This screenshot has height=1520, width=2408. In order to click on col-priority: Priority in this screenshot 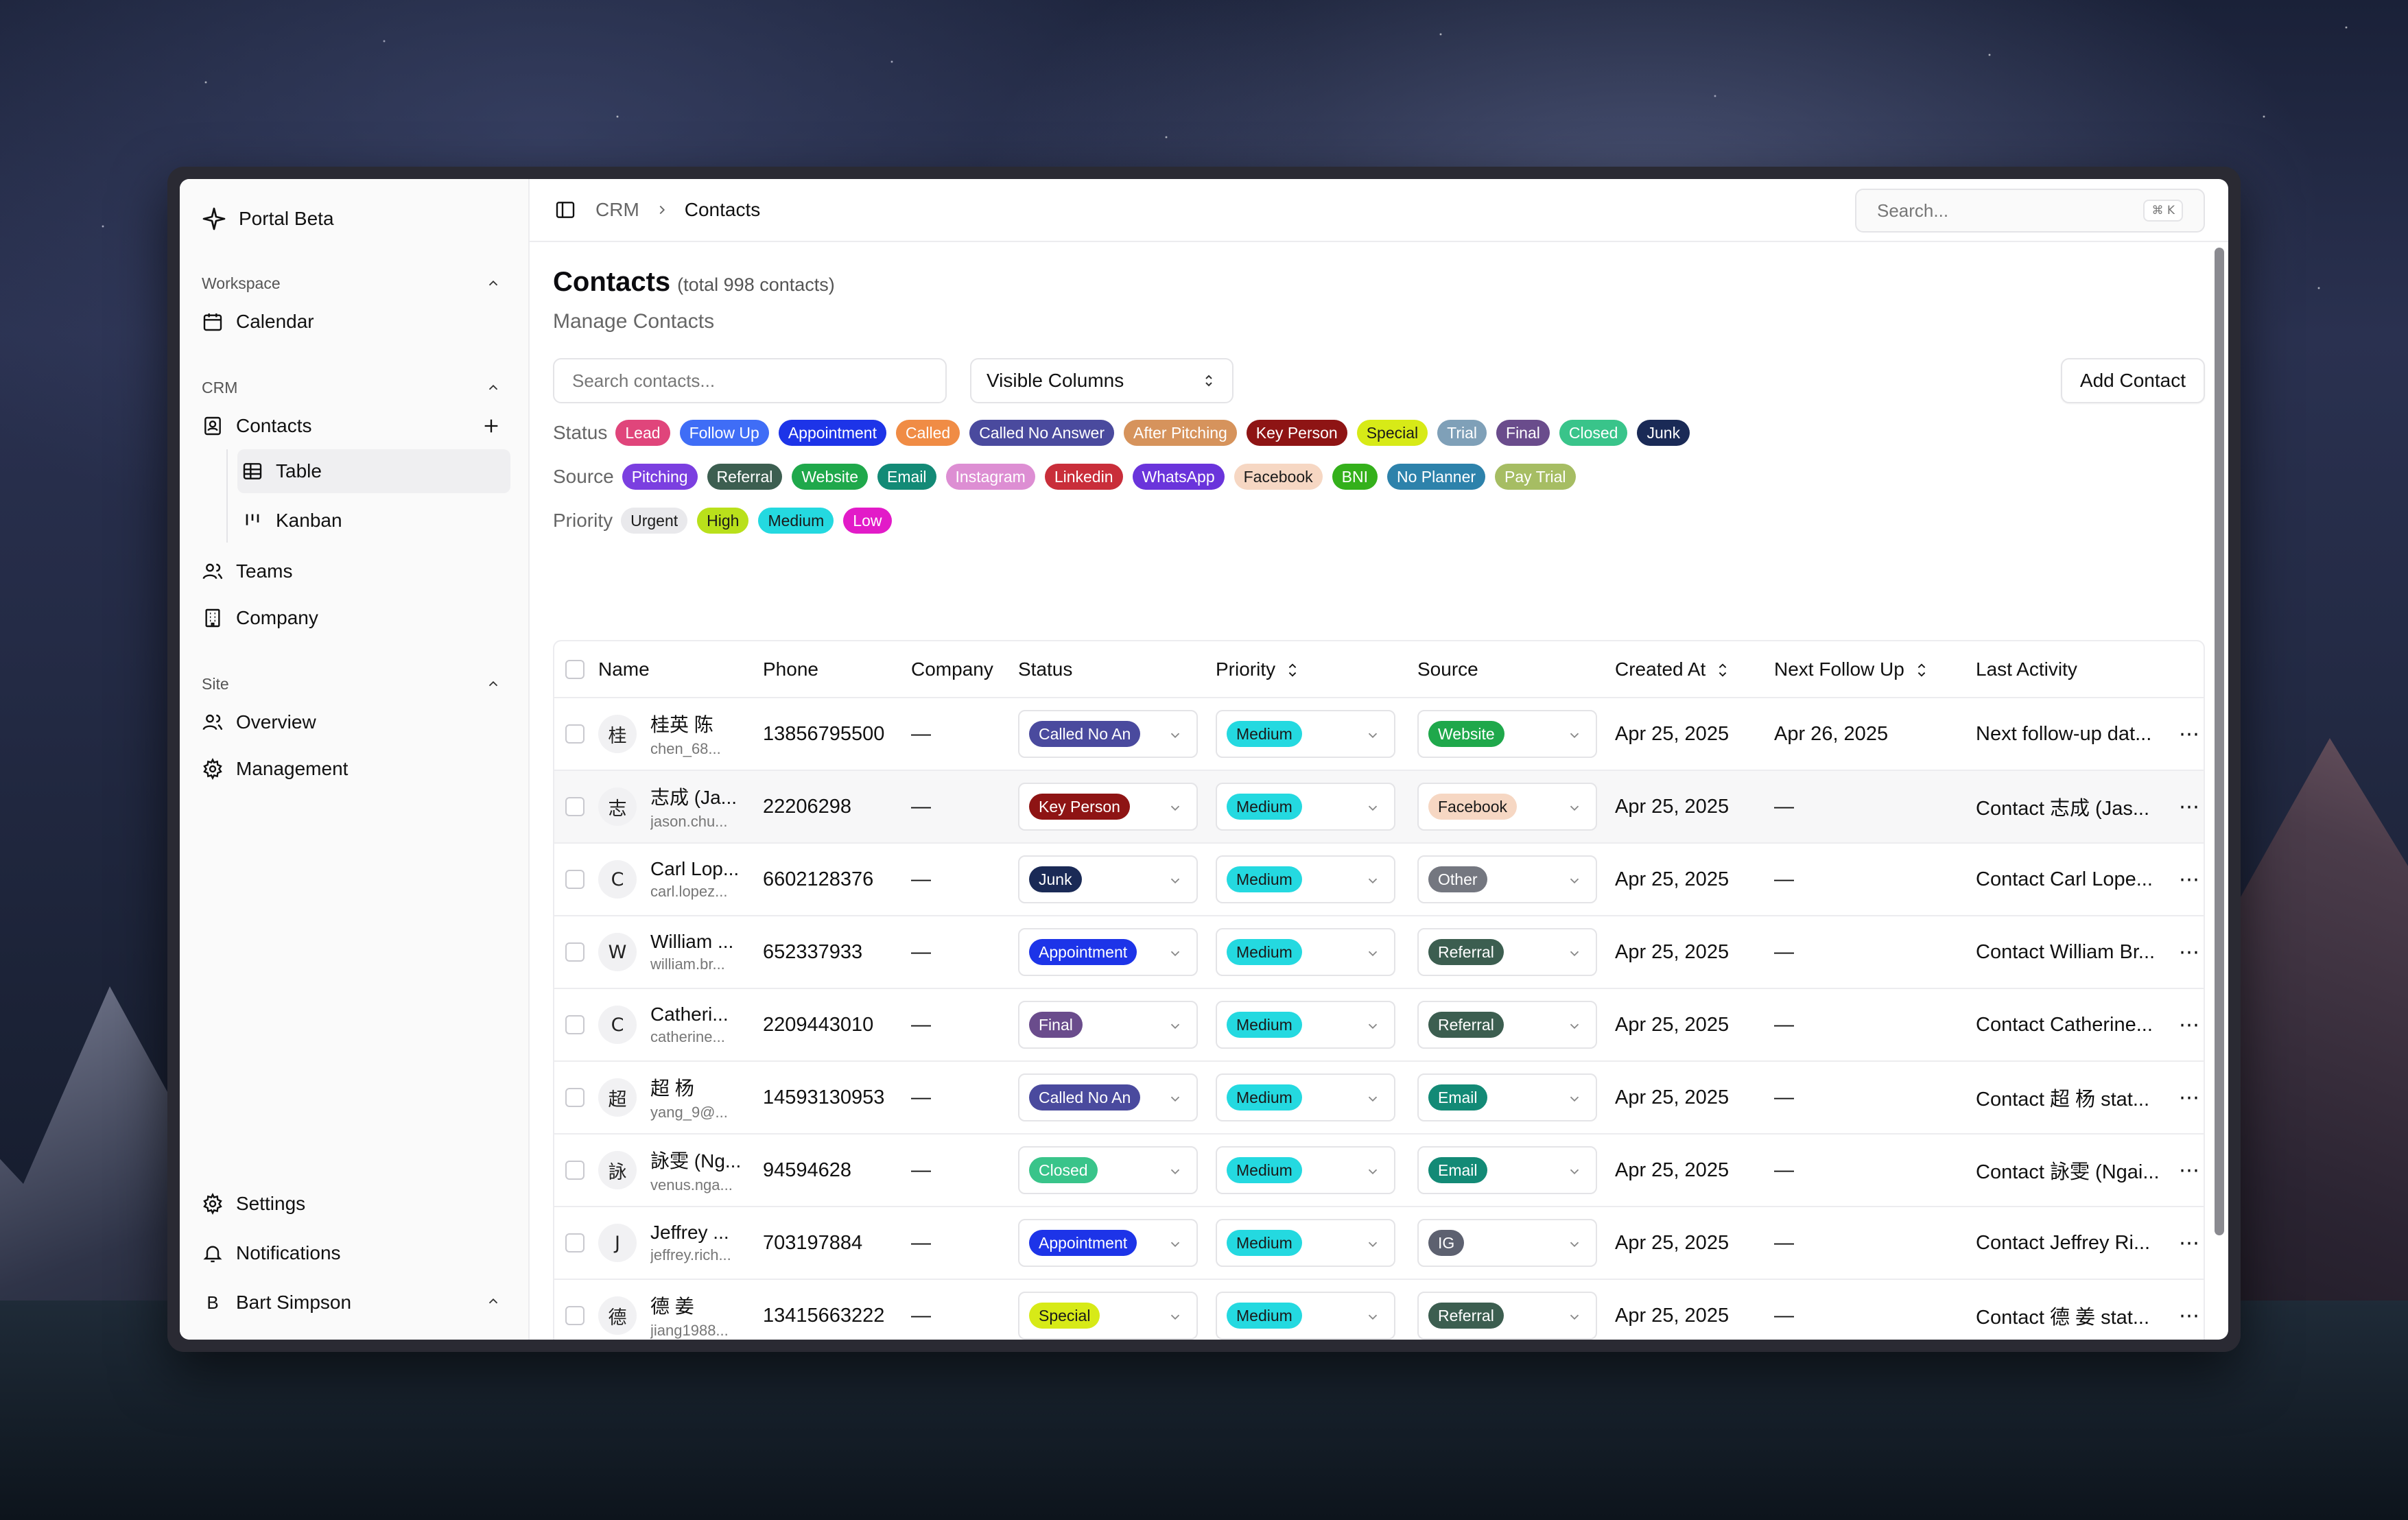, I will do `click(1317, 669)`.